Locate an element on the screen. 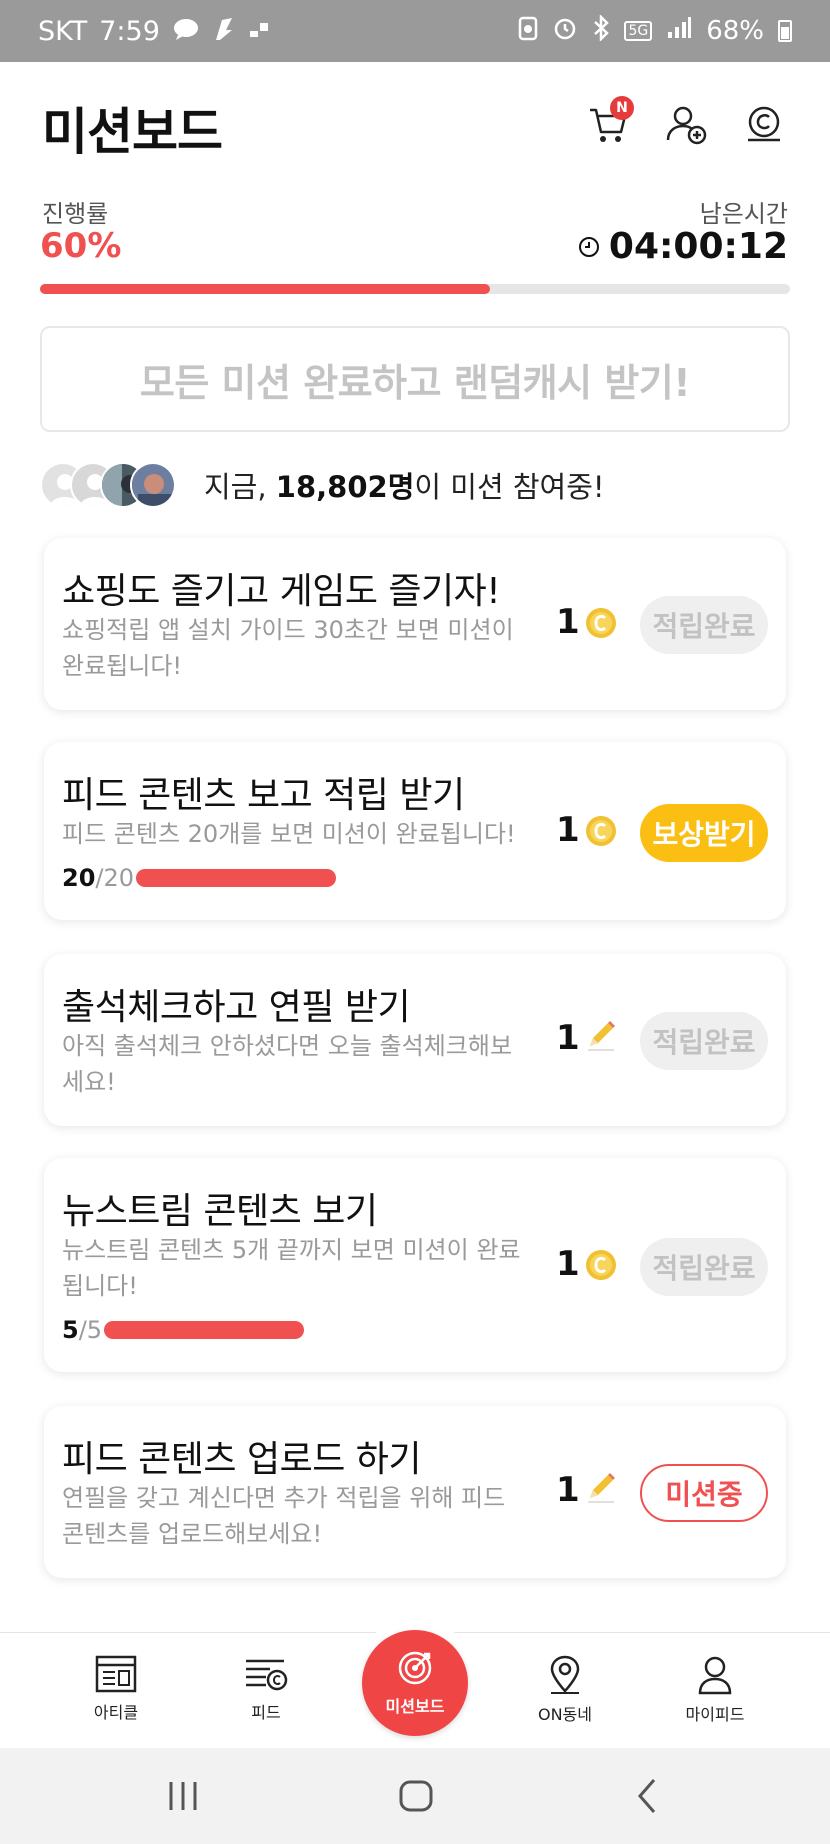  nav-item-my-feed: 마이피드 is located at coordinates (715, 1690).